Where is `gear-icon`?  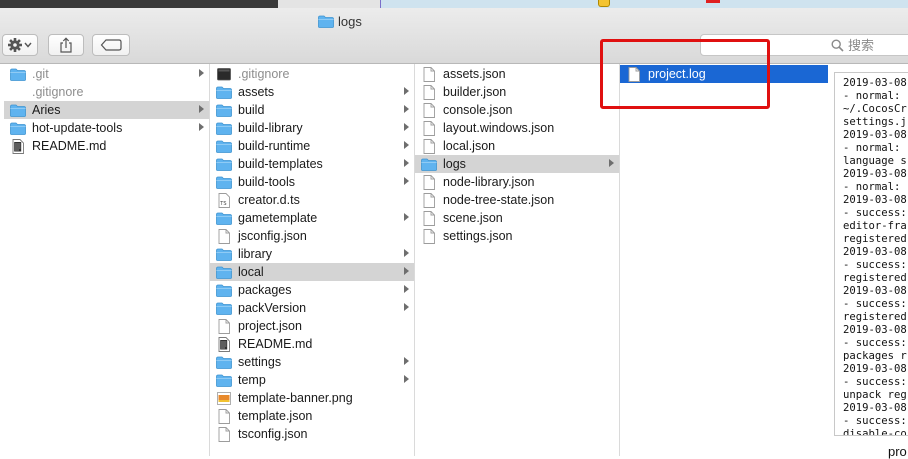
gear-icon is located at coordinates (20, 45).